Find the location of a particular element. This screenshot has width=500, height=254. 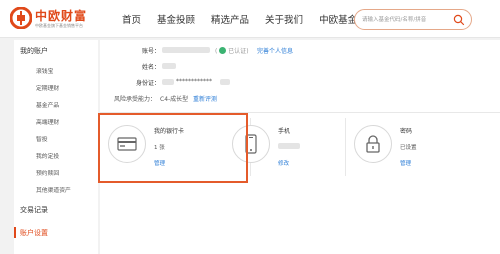

lock-icon is located at coordinates (373, 144).